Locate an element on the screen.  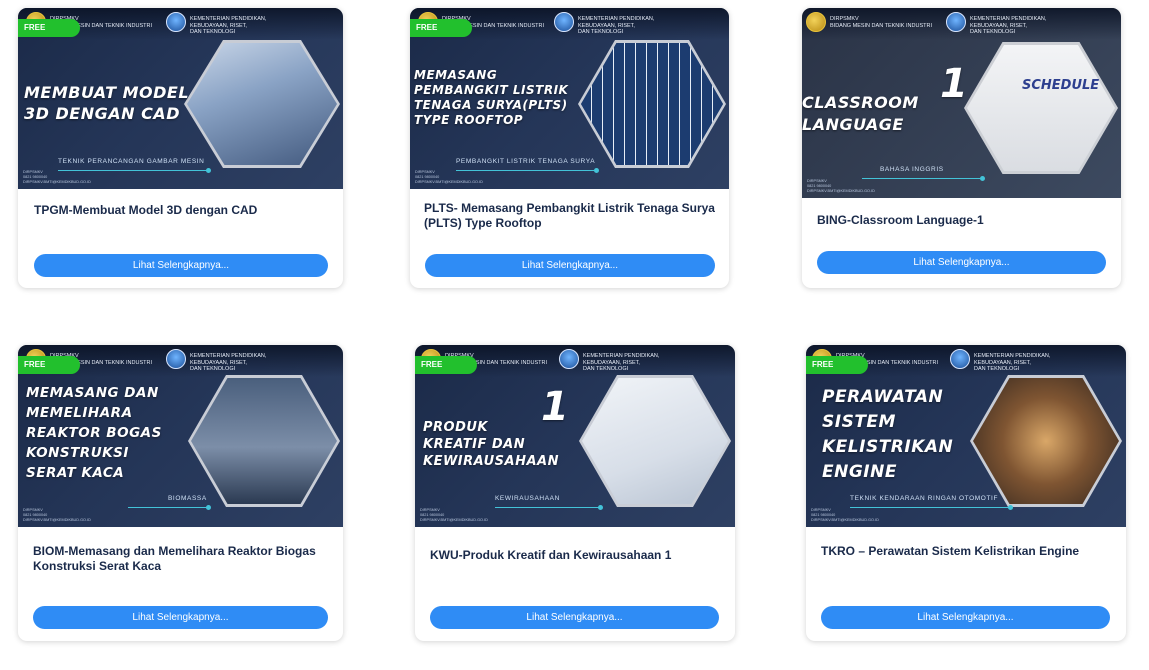
banner-extra-text: SCHEDULE is located at coordinates (1061, 85).